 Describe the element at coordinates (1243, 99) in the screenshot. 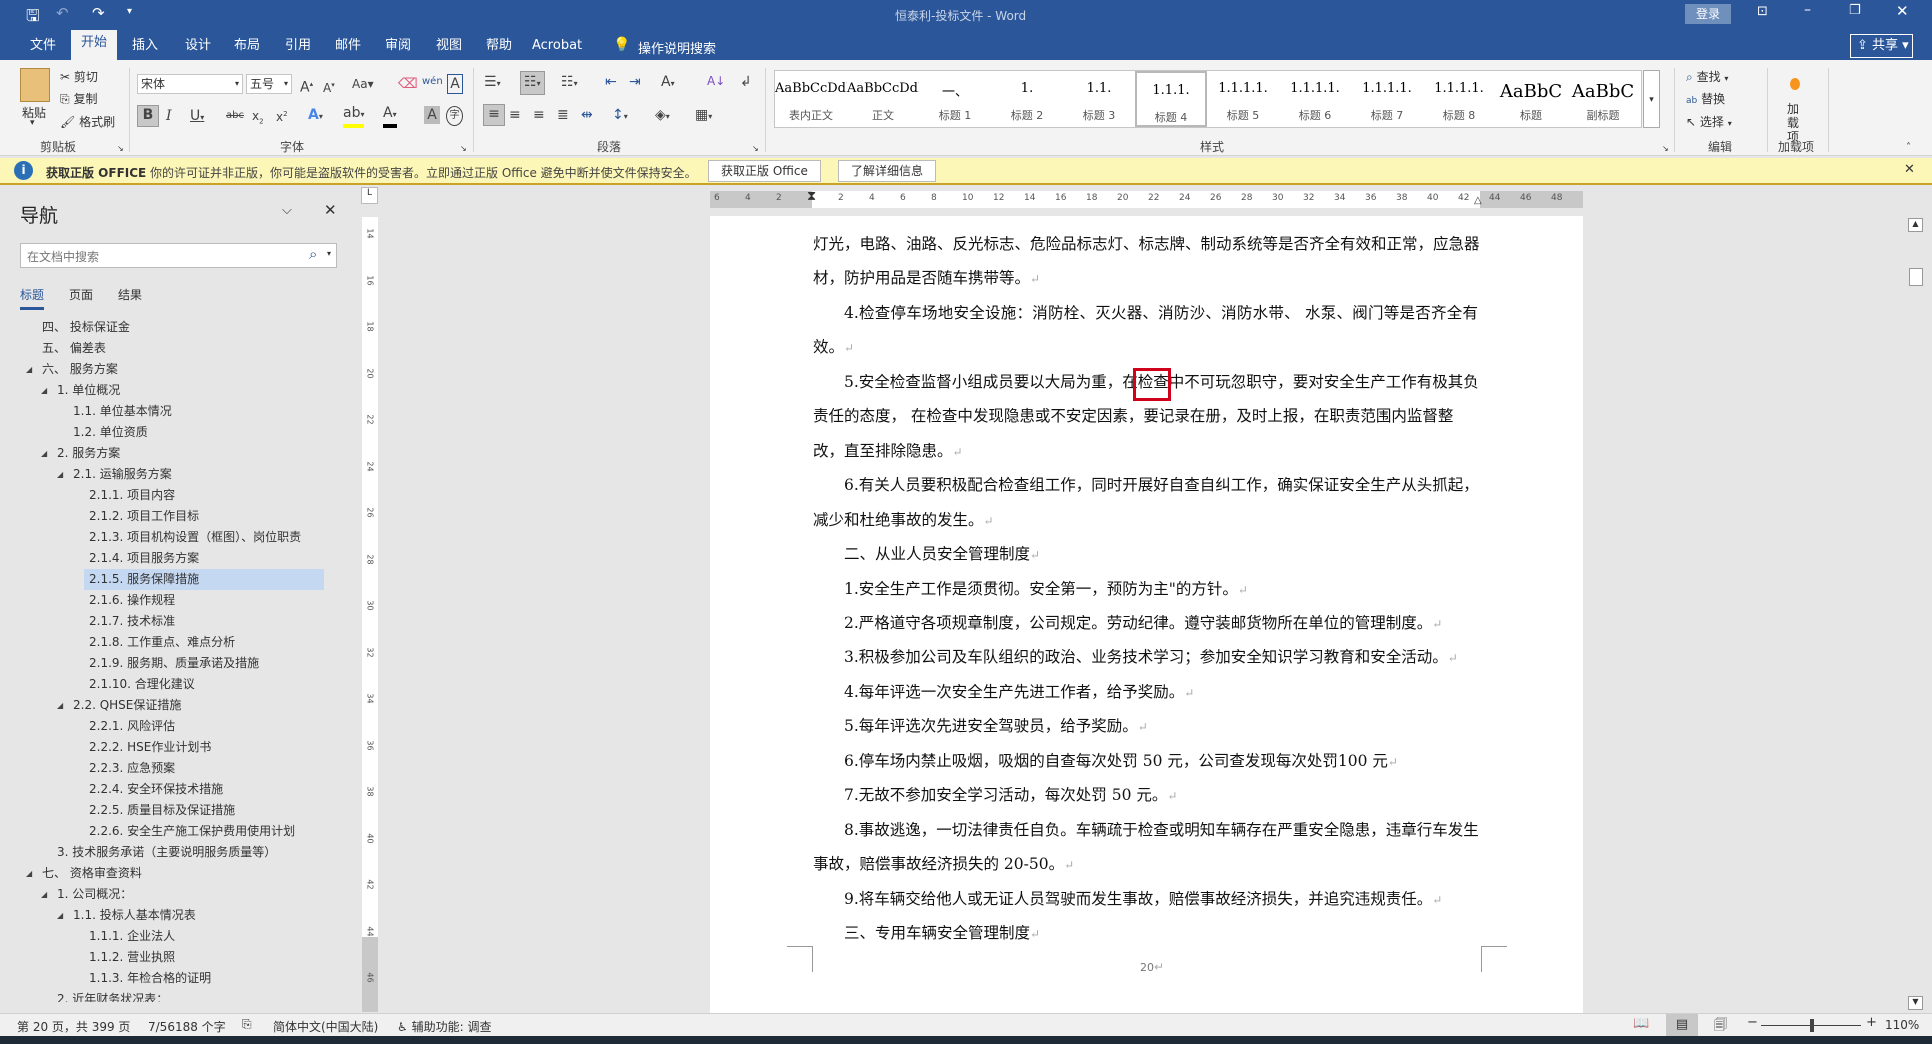

I see `style-item: 1.1.1.1. 标题 5` at that location.